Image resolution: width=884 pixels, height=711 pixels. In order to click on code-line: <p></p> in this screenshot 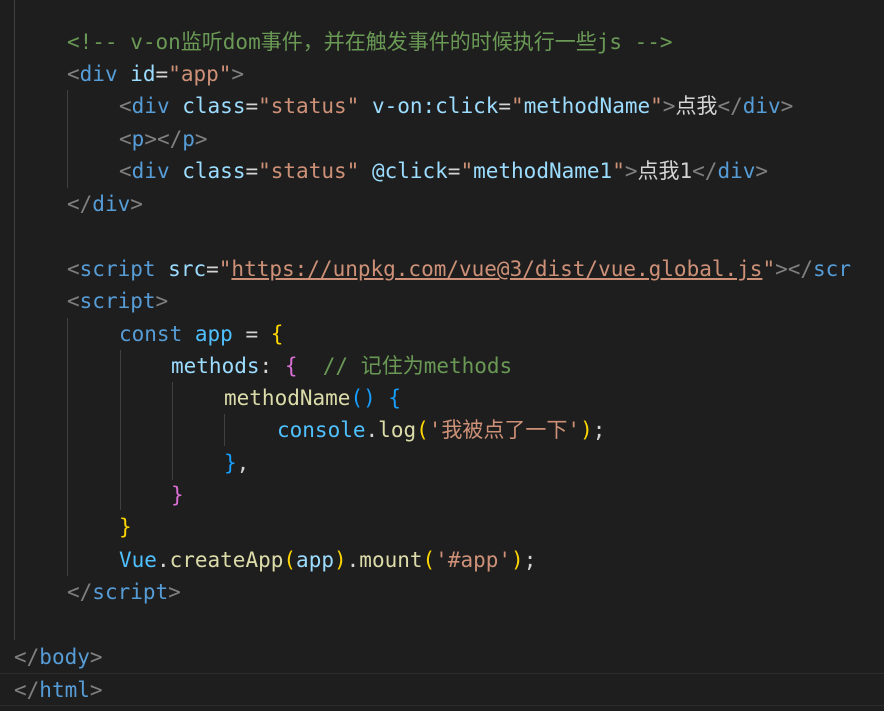, I will do `click(442, 139)`.